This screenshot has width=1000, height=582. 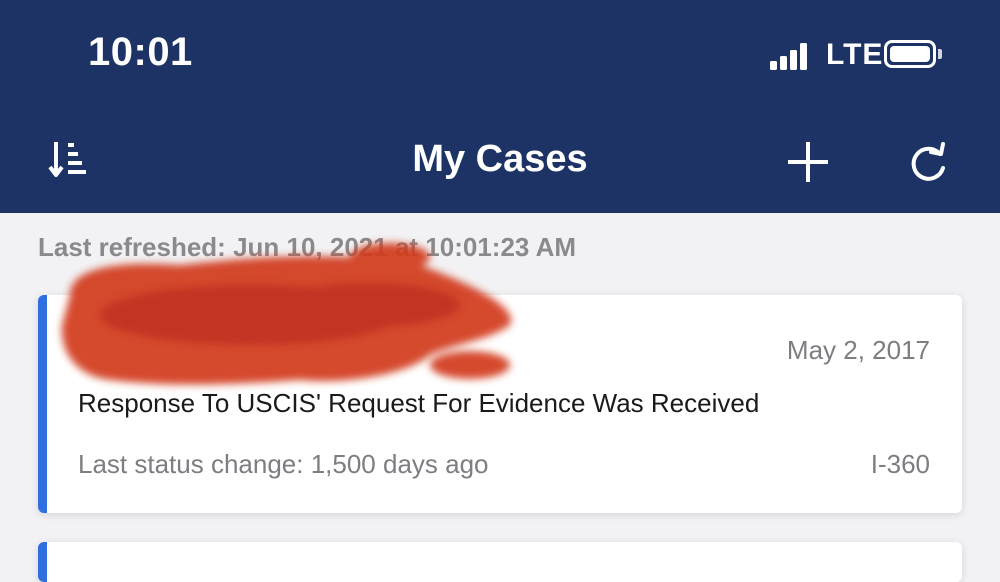 I want to click on add-icon, so click(x=808, y=162).